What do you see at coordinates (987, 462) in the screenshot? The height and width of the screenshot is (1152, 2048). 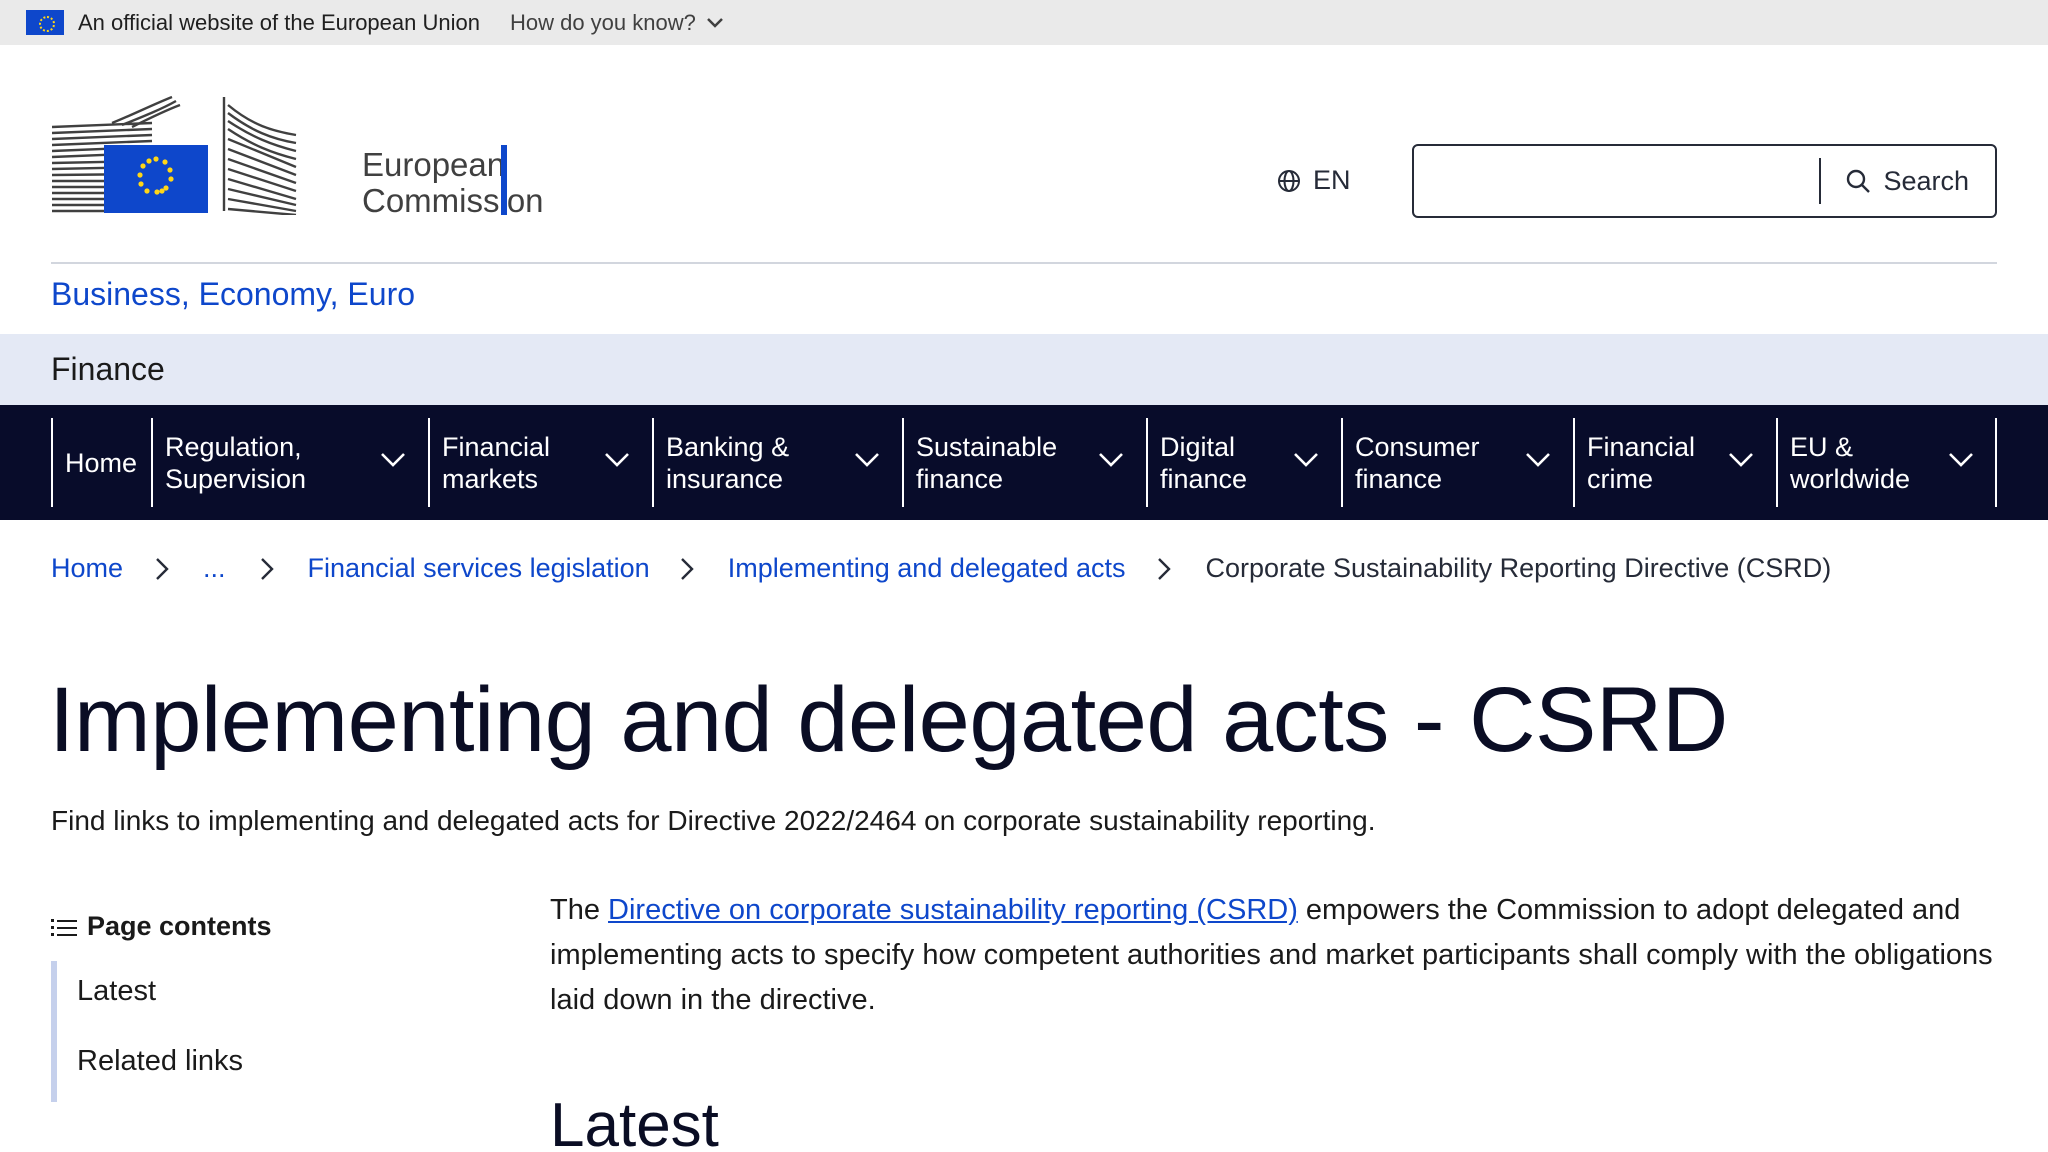 I see `nav-item-label: Sustainable finance` at bounding box center [987, 462].